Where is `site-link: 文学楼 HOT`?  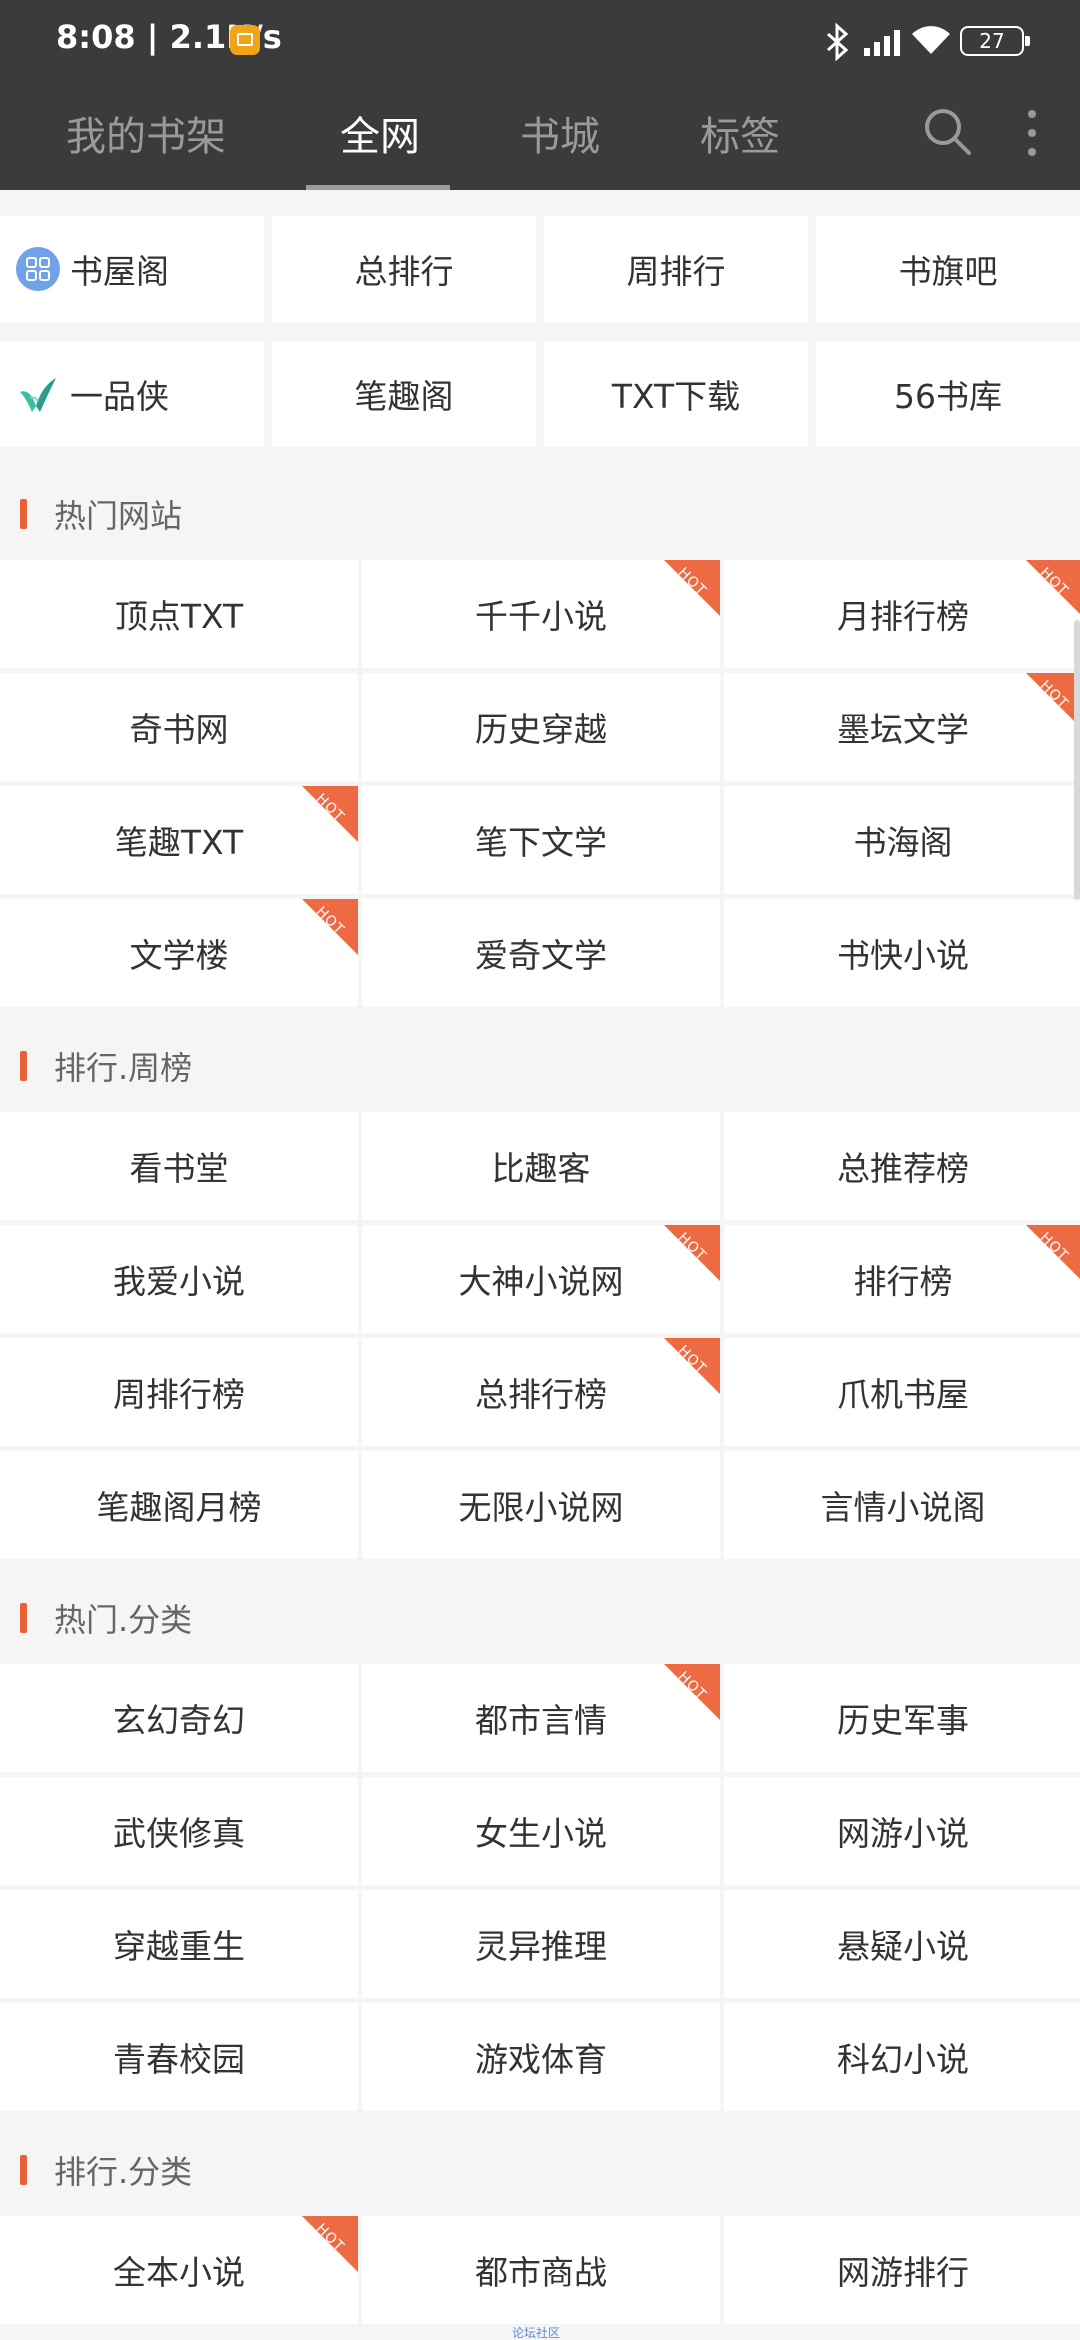
site-link: 文学楼 HOT is located at coordinates (179, 953).